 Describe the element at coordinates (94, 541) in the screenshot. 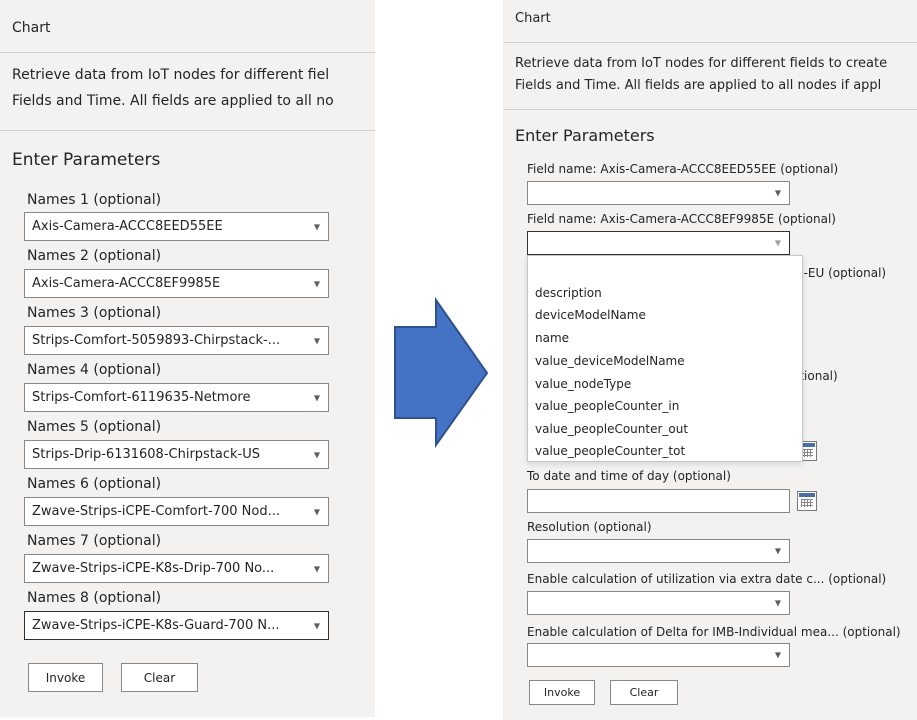

I see `names-7-label: Names 7 (optional)` at that location.